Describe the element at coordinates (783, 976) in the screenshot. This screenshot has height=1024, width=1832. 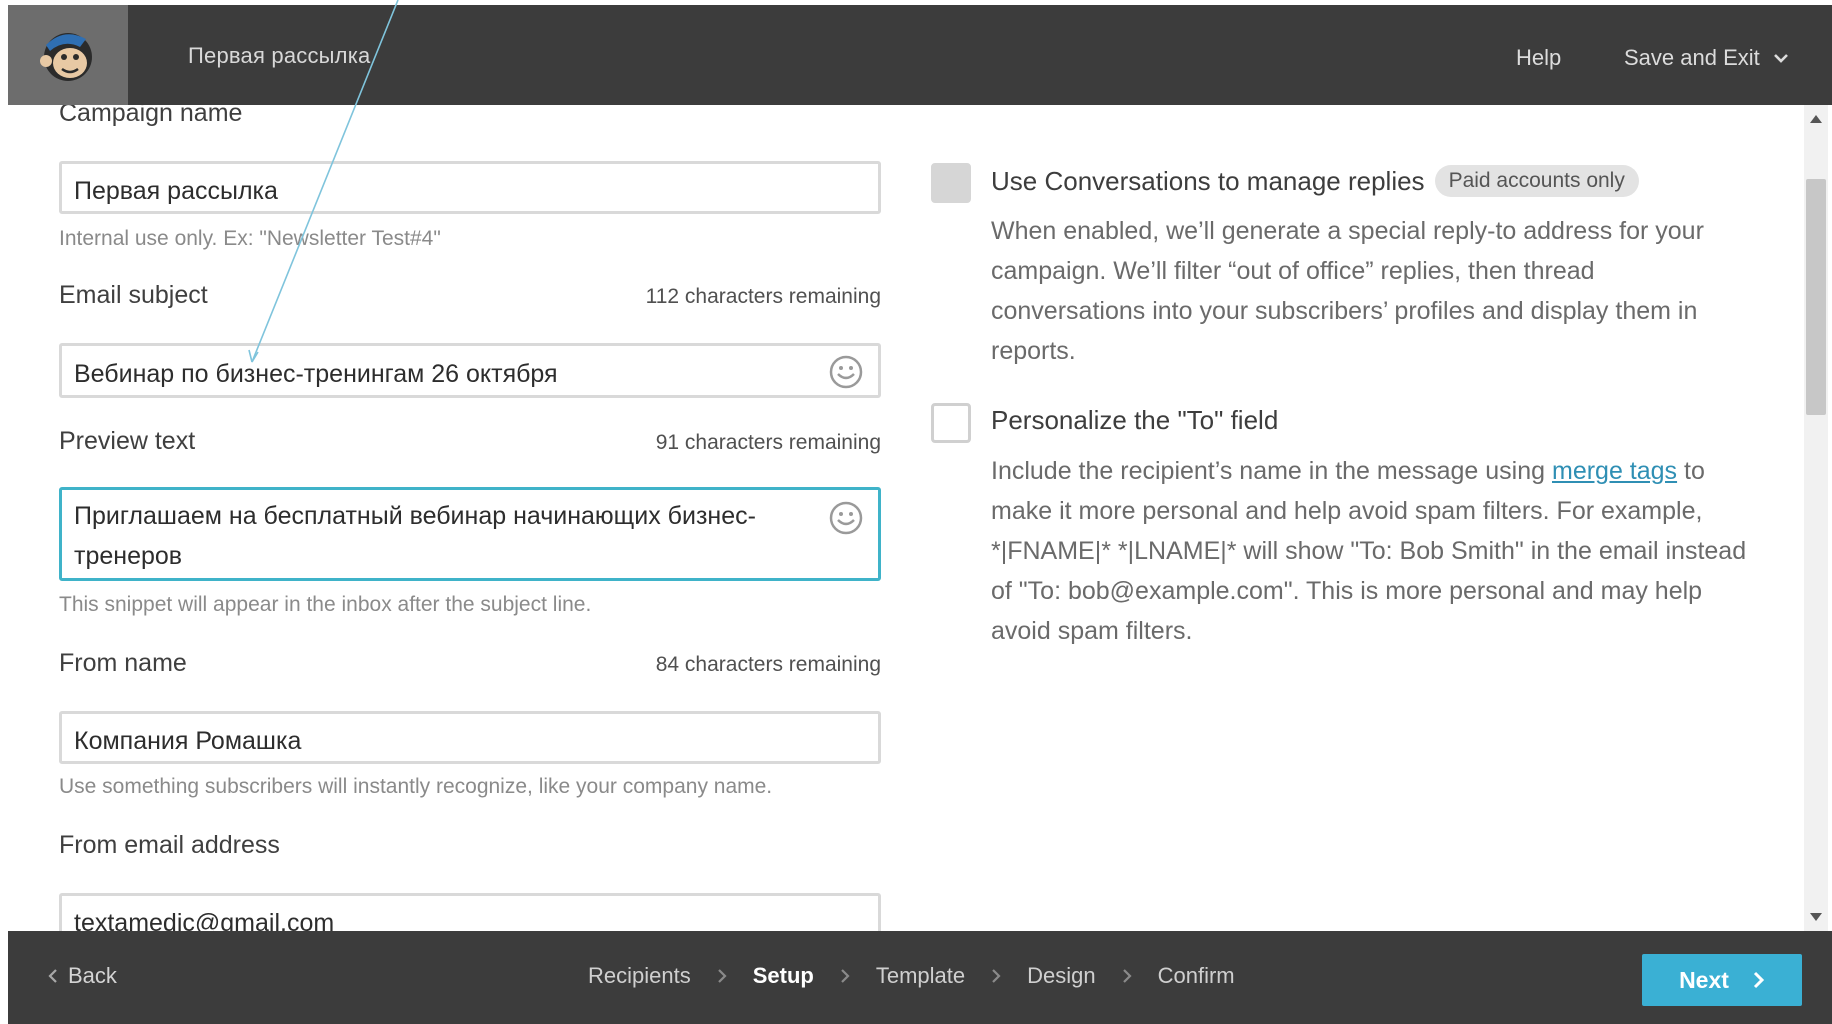
I see `step-setup: Setup` at that location.